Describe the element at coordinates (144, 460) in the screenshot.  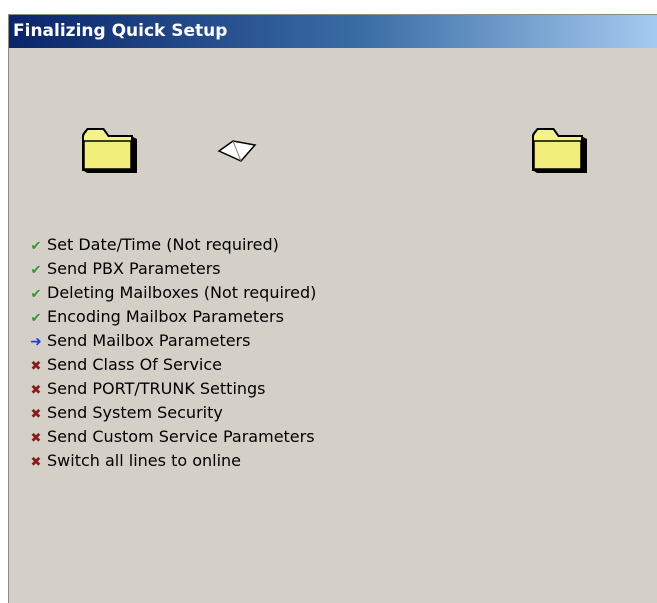
I see `step-label: Switch all lines to online` at that location.